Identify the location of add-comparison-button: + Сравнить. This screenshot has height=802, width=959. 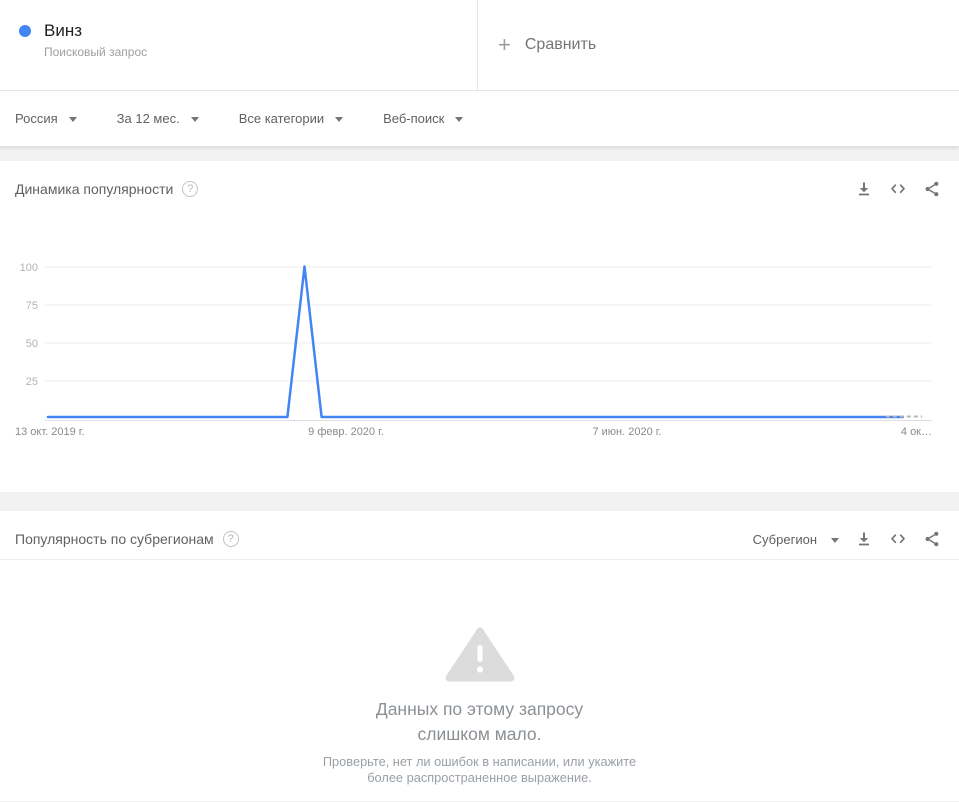
(718, 45).